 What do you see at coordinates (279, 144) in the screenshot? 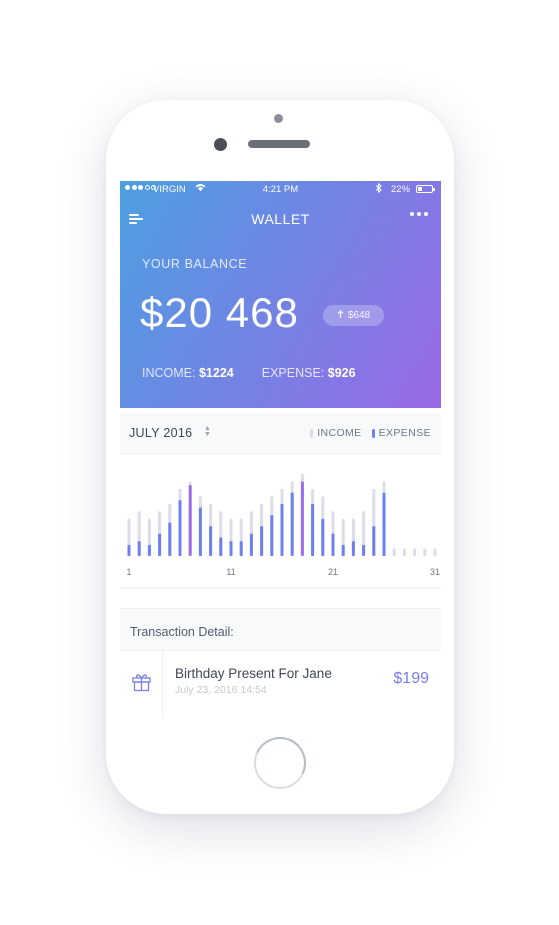
I see `earpiece-speaker` at bounding box center [279, 144].